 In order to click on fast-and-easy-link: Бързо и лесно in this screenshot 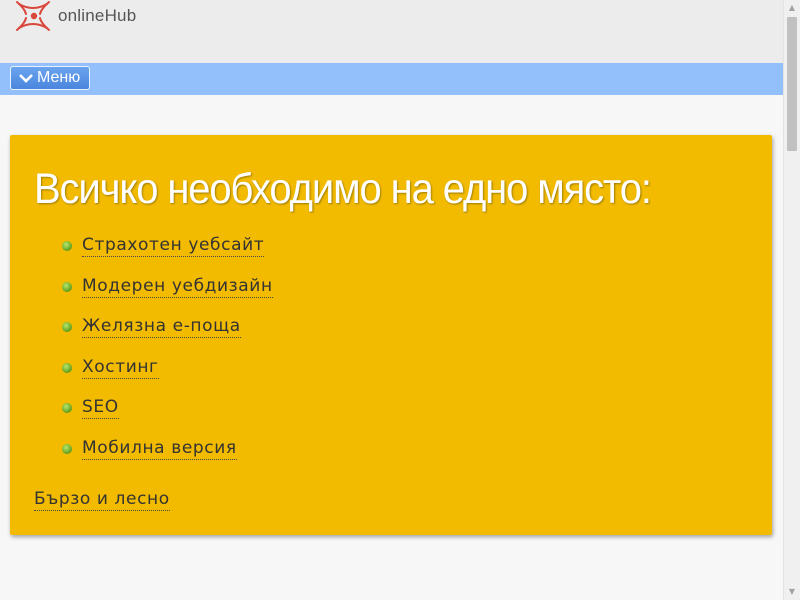, I will do `click(102, 500)`.